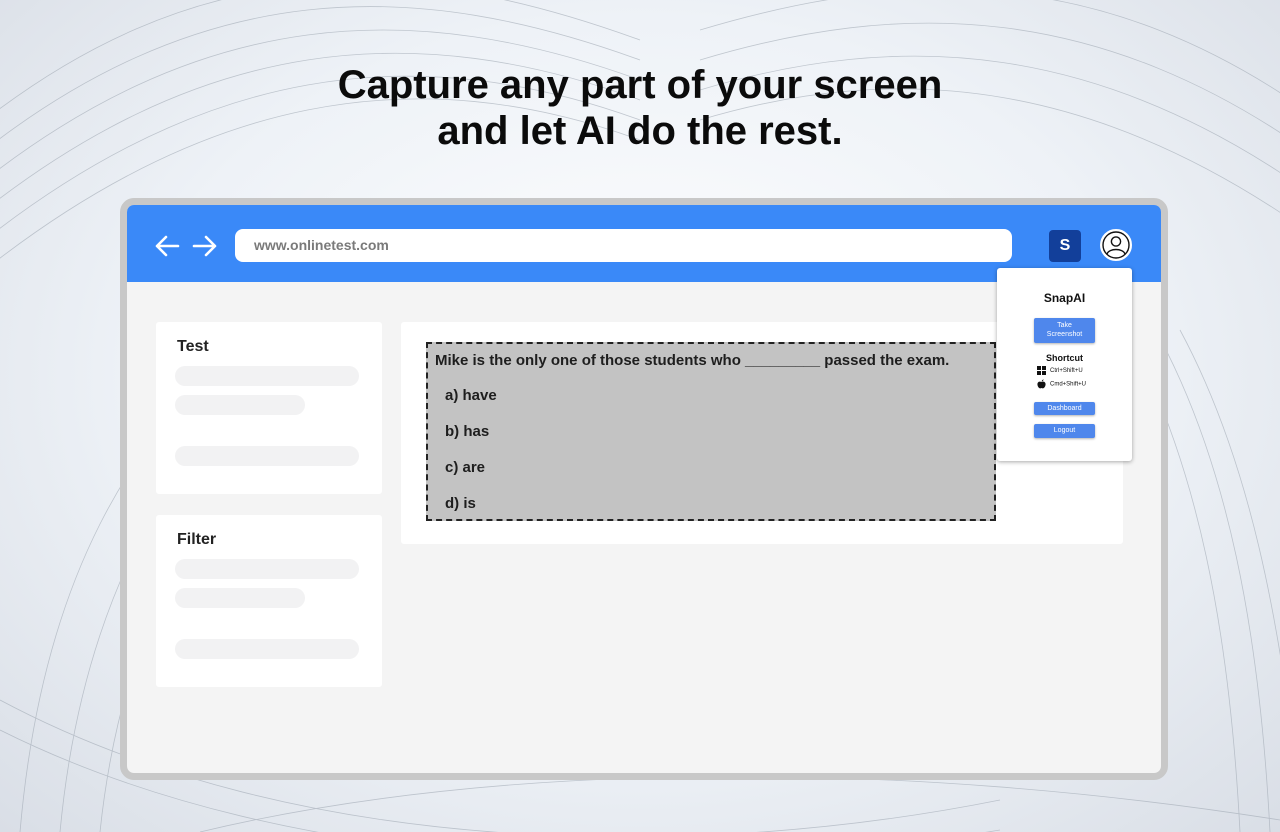 This screenshot has height=832, width=1280. What do you see at coordinates (1041, 370) in the screenshot?
I see `windows-icon` at bounding box center [1041, 370].